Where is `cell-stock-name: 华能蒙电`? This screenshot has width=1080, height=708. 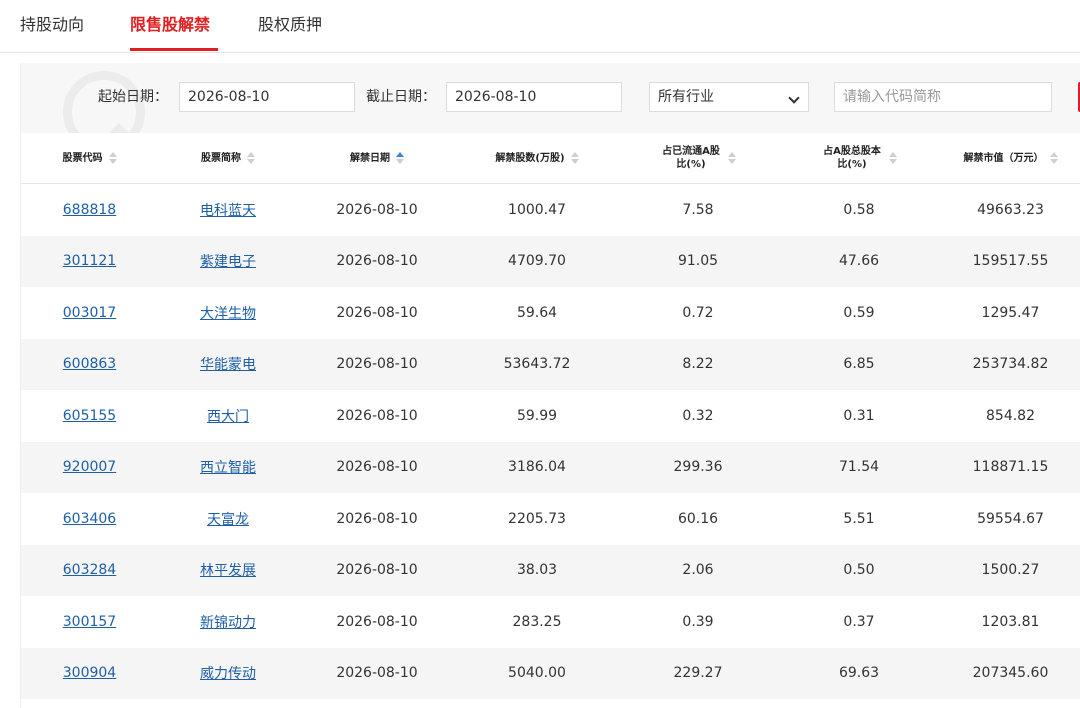
cell-stock-name: 华能蒙电 is located at coordinates (228, 365).